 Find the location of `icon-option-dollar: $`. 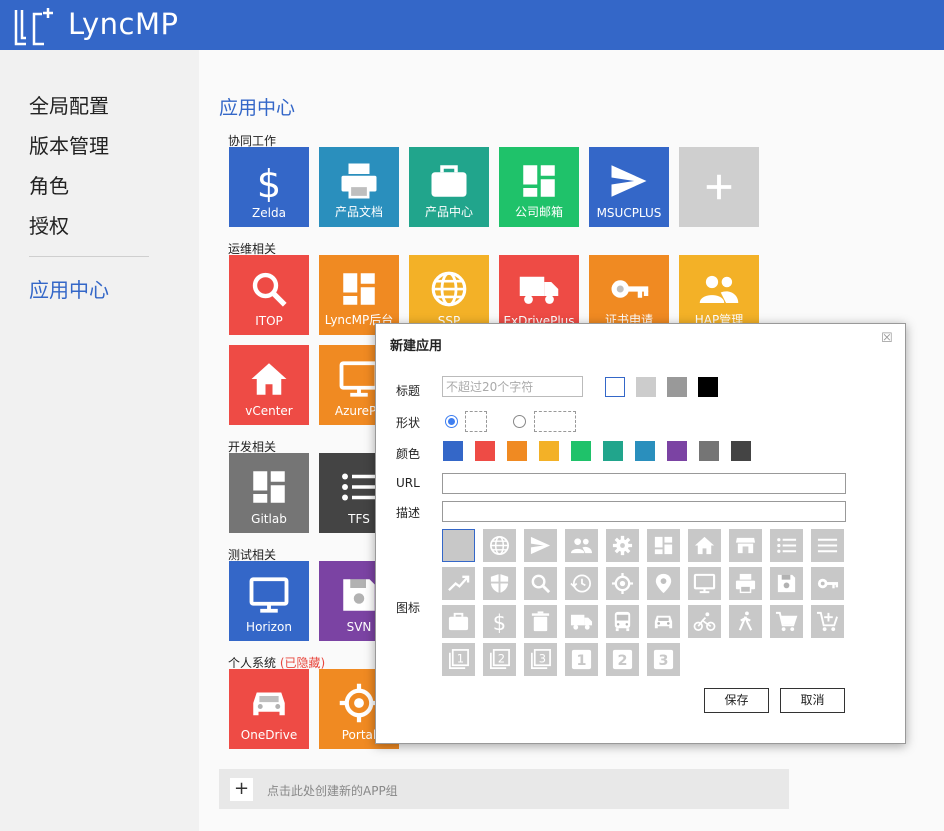

icon-option-dollar: $ is located at coordinates (499, 621).